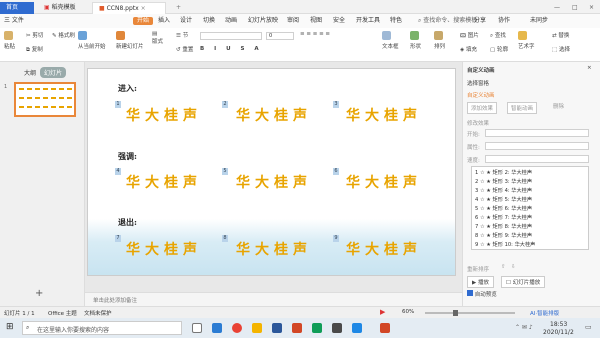 The image size is (600, 338). I want to click on notes-bar: 单击此处添加备注, so click(273, 299).